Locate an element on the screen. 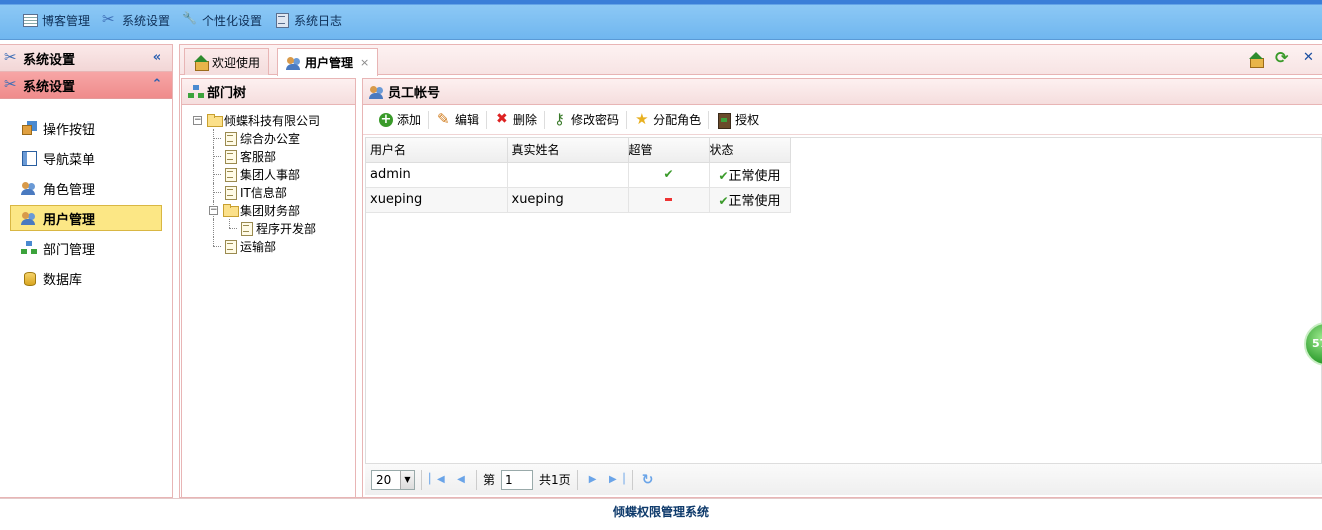  page-number-input: 1 is located at coordinates (517, 479).